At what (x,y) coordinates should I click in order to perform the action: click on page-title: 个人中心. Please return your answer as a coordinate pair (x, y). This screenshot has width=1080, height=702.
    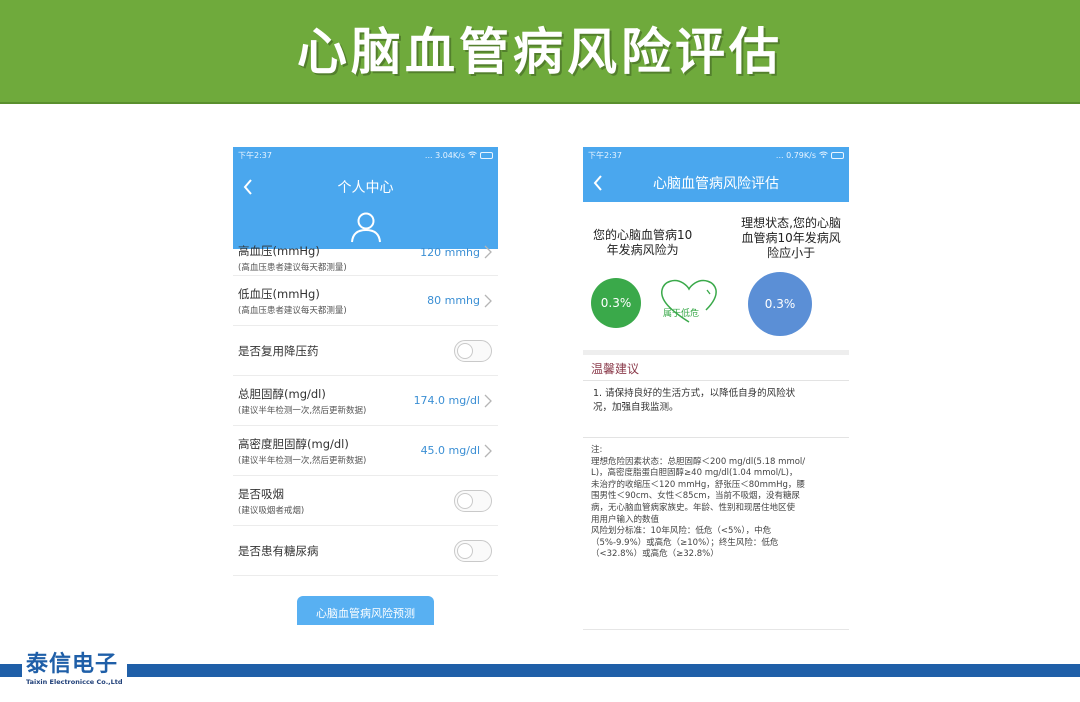
    Looking at the image, I should click on (365, 187).